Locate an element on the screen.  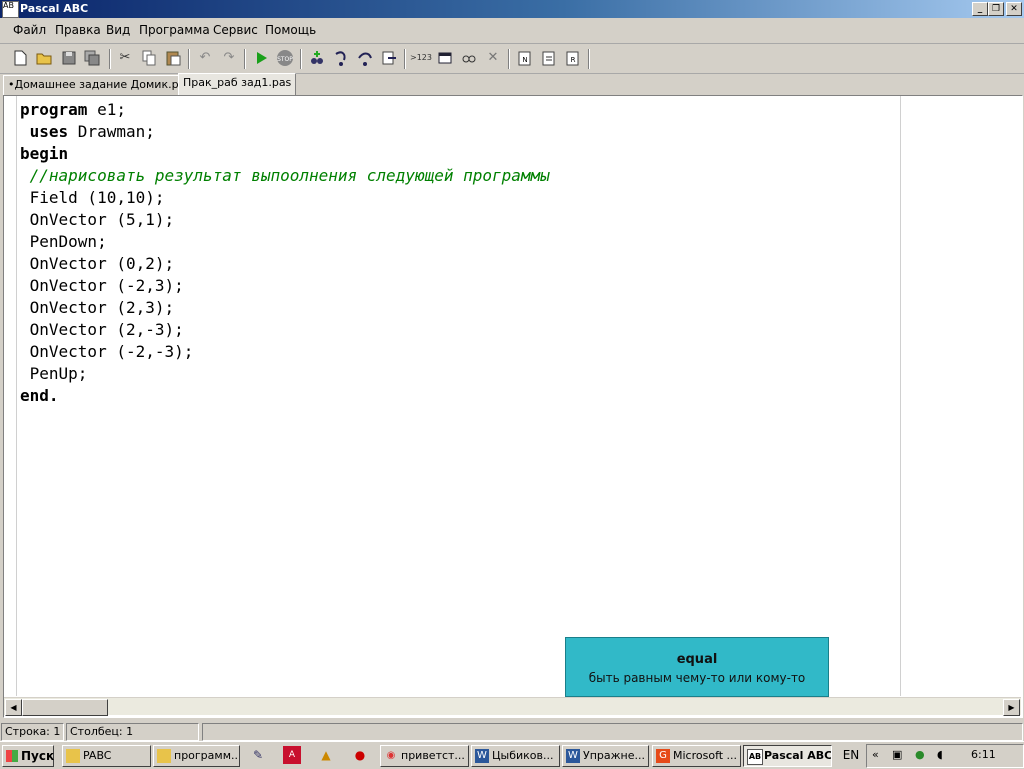
run-icon is located at coordinates (261, 58).